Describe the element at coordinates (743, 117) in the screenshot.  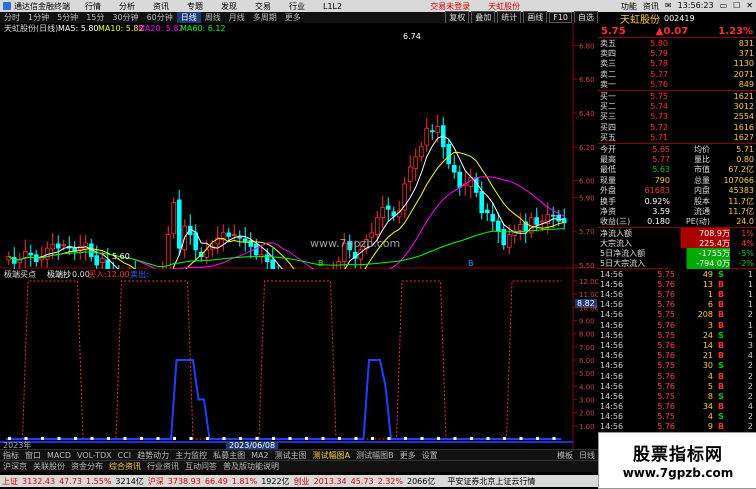
I see `bid-volume: 2554` at that location.